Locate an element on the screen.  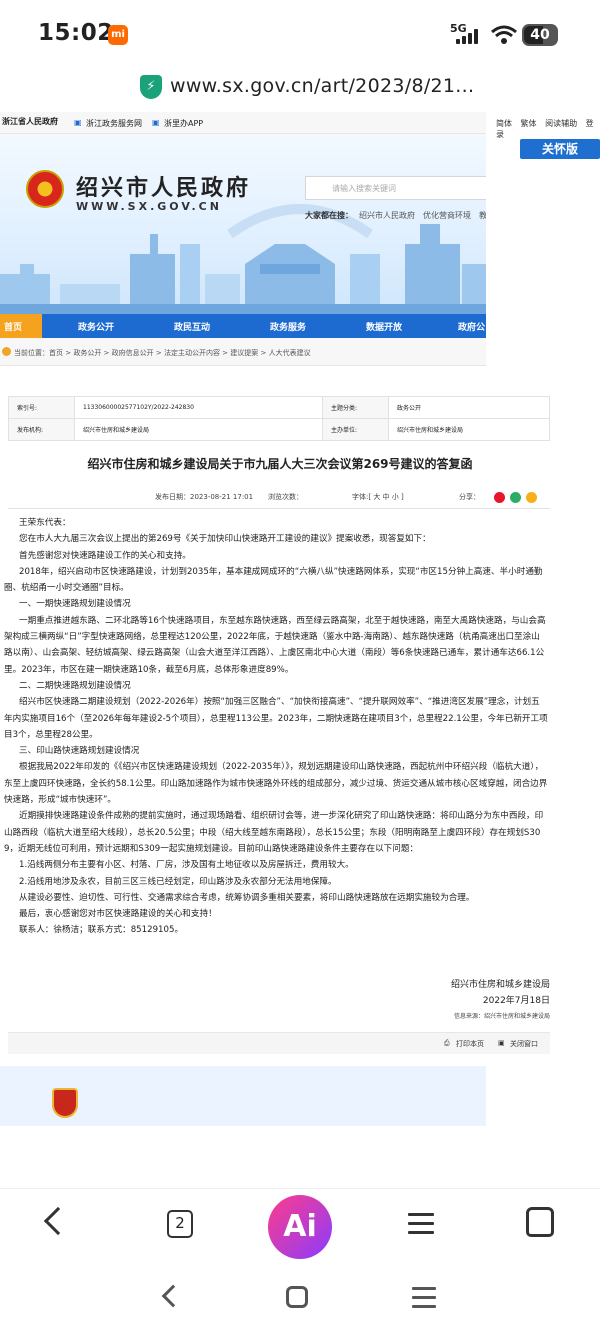
browser-toolbar: 2 Ai is located at coordinates (300, 1226).